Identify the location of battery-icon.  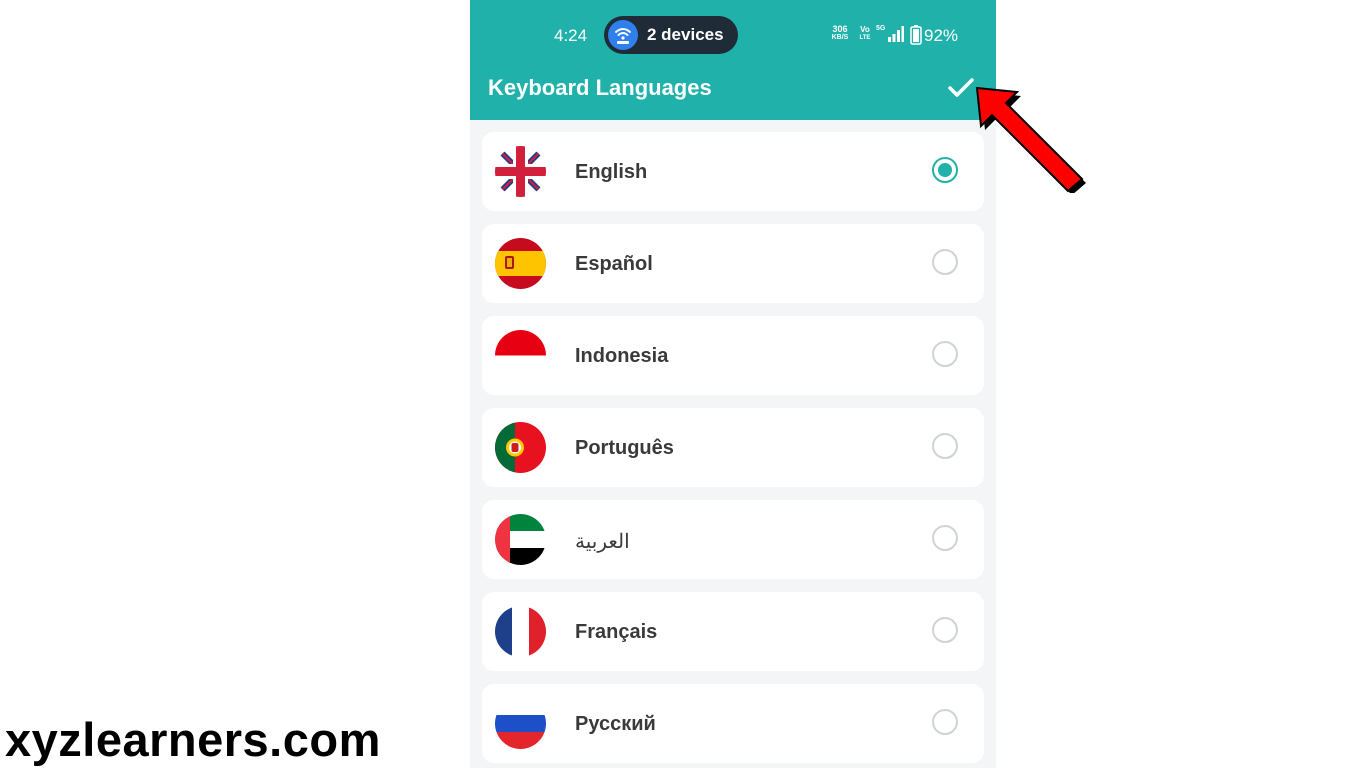
(916, 35).